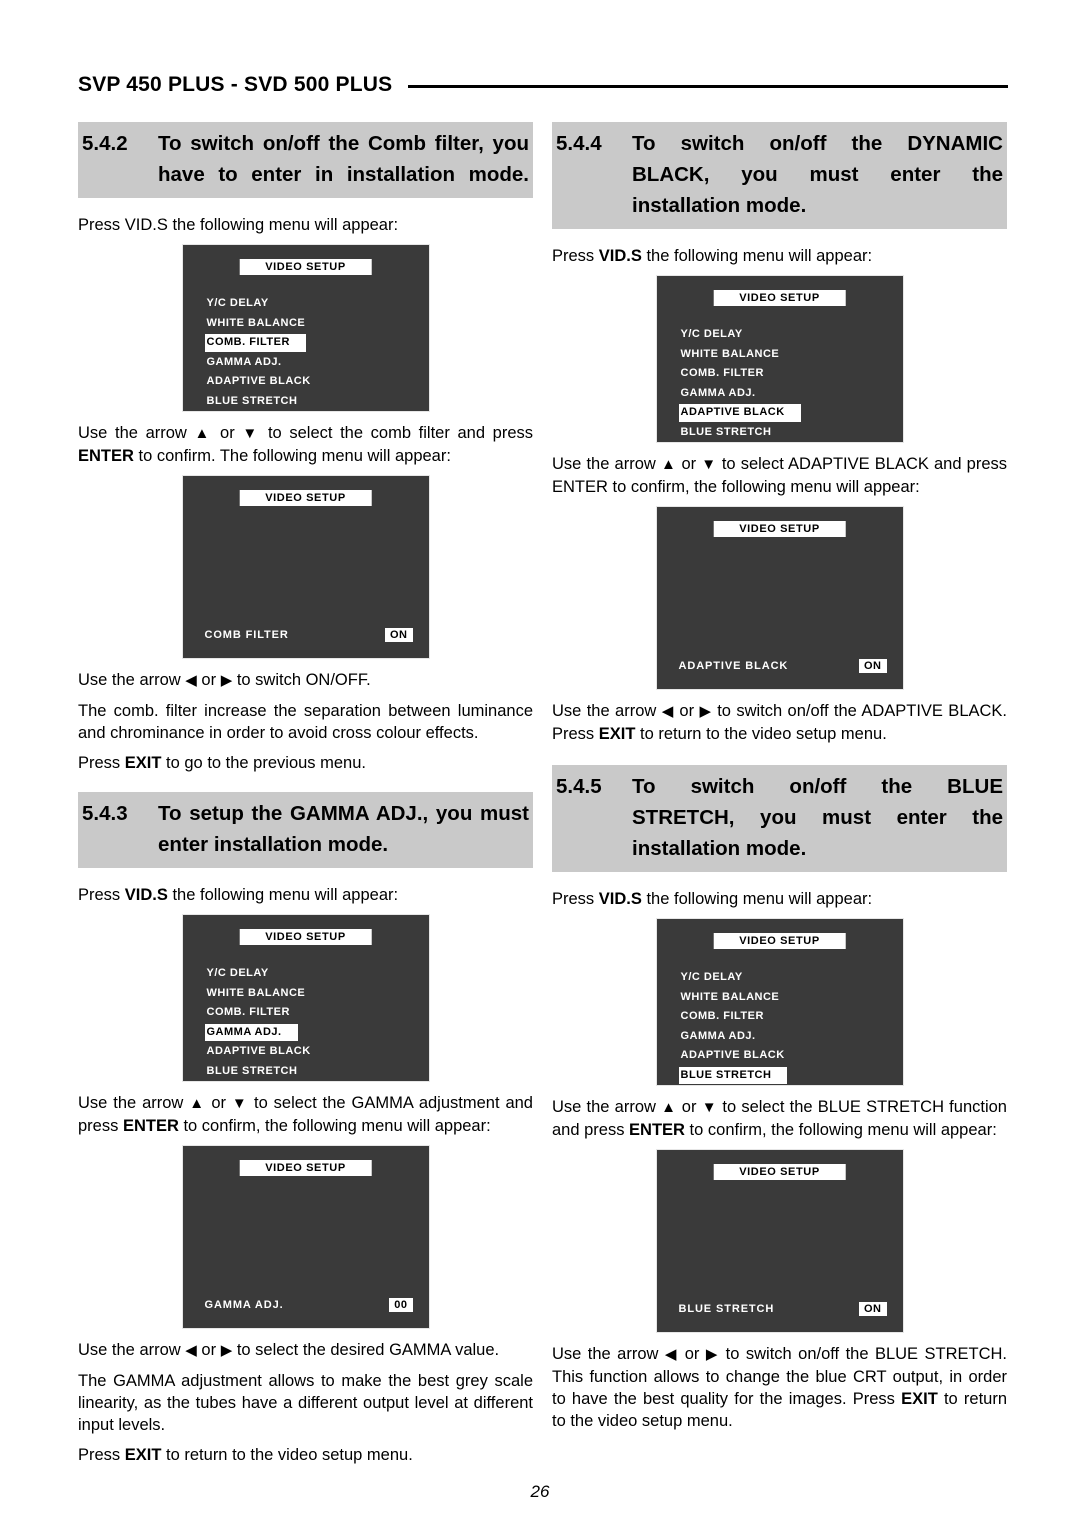 This screenshot has width=1080, height=1528. Describe the element at coordinates (708, 86) in the screenshot. I see `running-head-rule` at that location.